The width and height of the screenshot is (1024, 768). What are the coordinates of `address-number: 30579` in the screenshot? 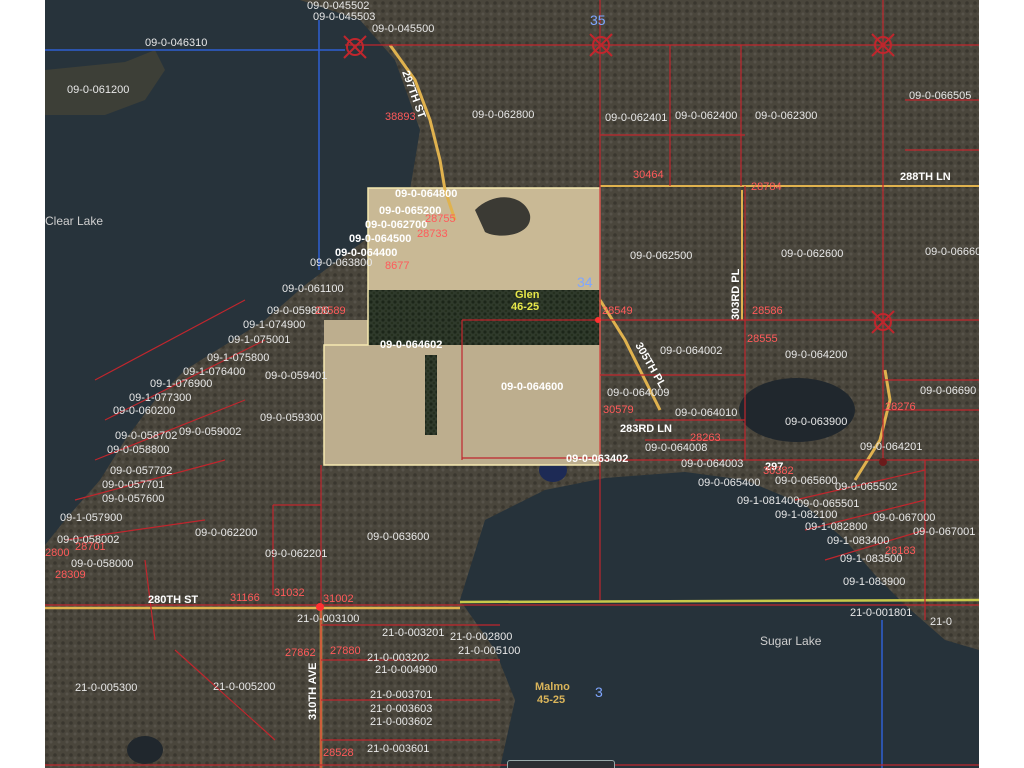 It's located at (618, 410).